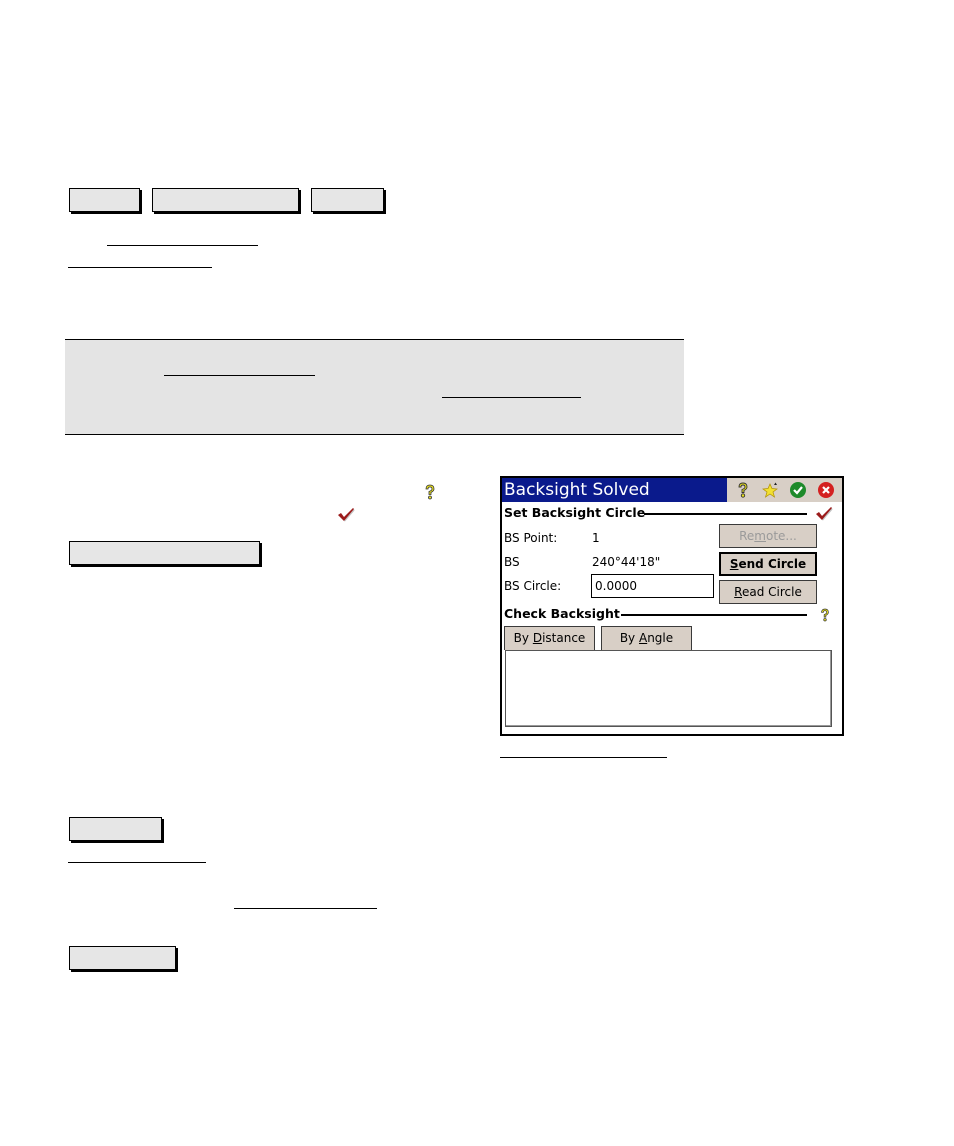 The width and height of the screenshot is (954, 1146). What do you see at coordinates (660, 638) in the screenshot?
I see `tab-label-b: ngle` at bounding box center [660, 638].